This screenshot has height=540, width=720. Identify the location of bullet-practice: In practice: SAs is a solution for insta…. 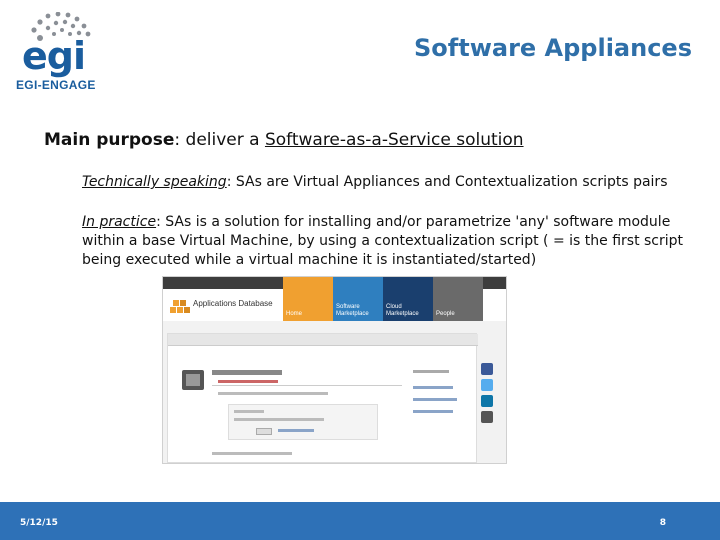
(387, 241).